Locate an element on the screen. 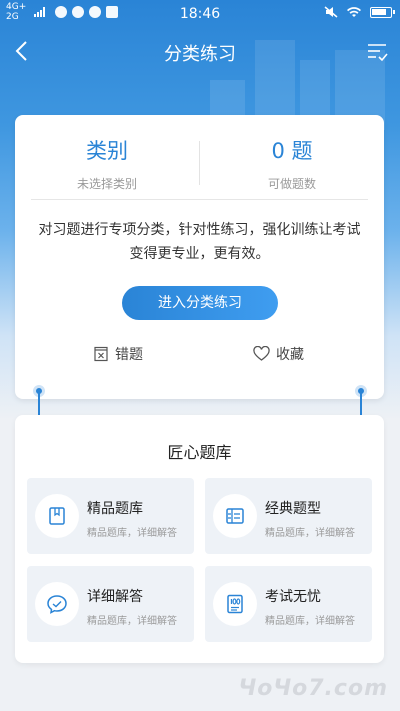 The height and width of the screenshot is (711, 400). question-count-label: 可做题数 is located at coordinates (291, 184).